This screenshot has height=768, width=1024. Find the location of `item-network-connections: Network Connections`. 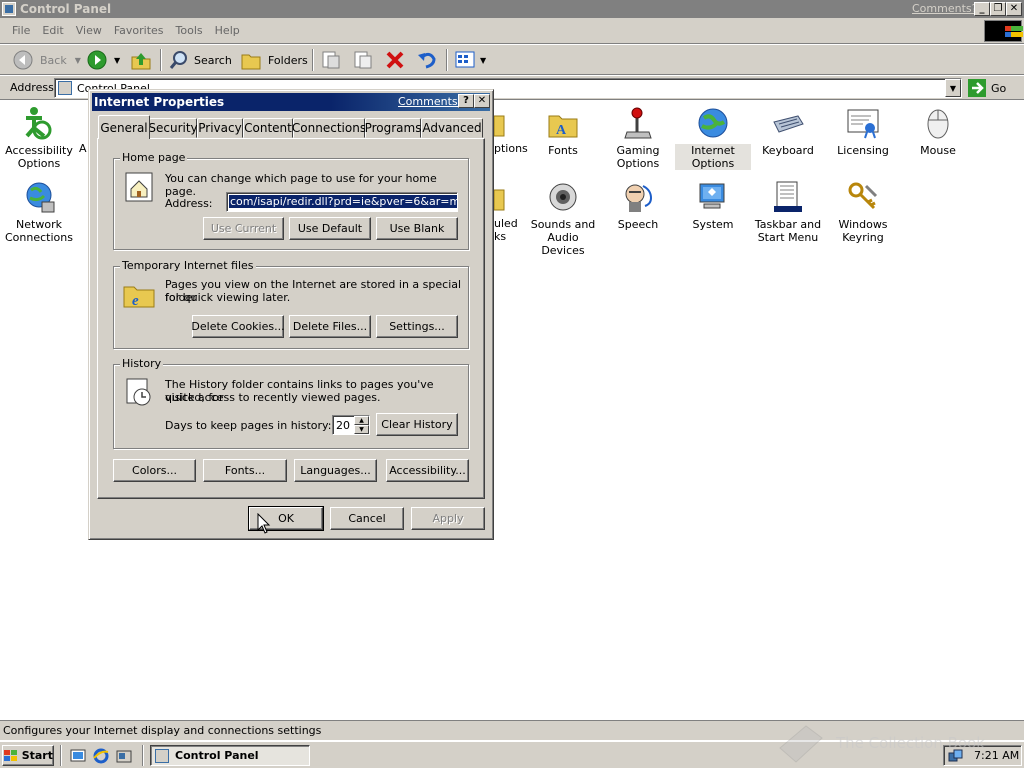

item-network-connections: Network Connections is located at coordinates (39, 212).